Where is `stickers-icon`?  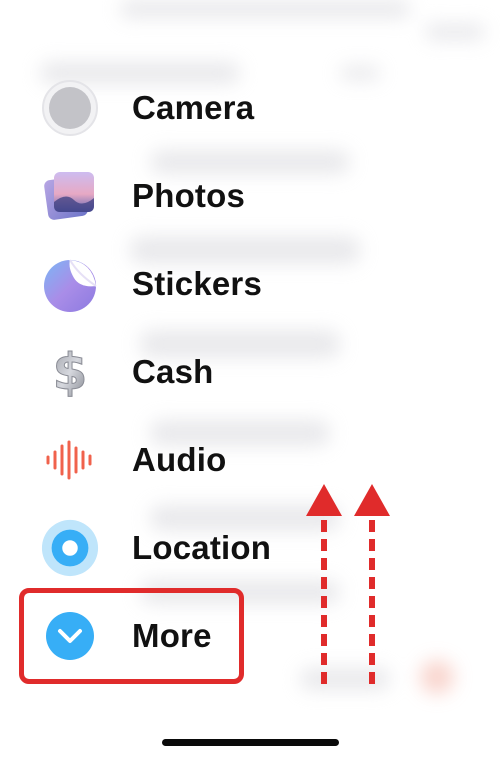 stickers-icon is located at coordinates (70, 284).